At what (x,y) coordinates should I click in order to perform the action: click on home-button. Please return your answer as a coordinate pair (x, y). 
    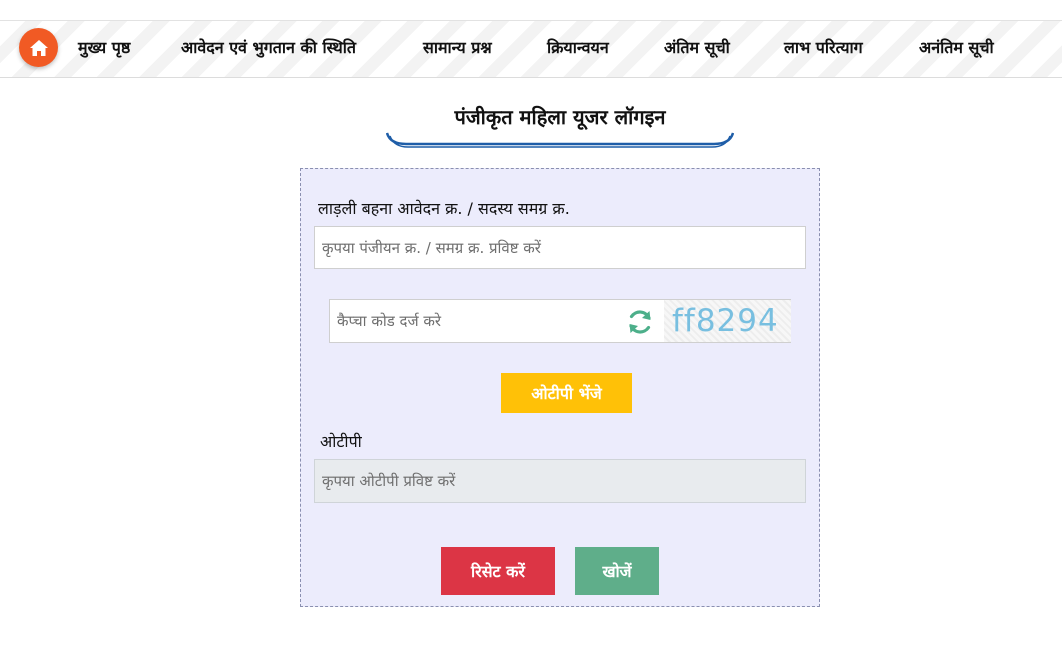
    Looking at the image, I should click on (38, 47).